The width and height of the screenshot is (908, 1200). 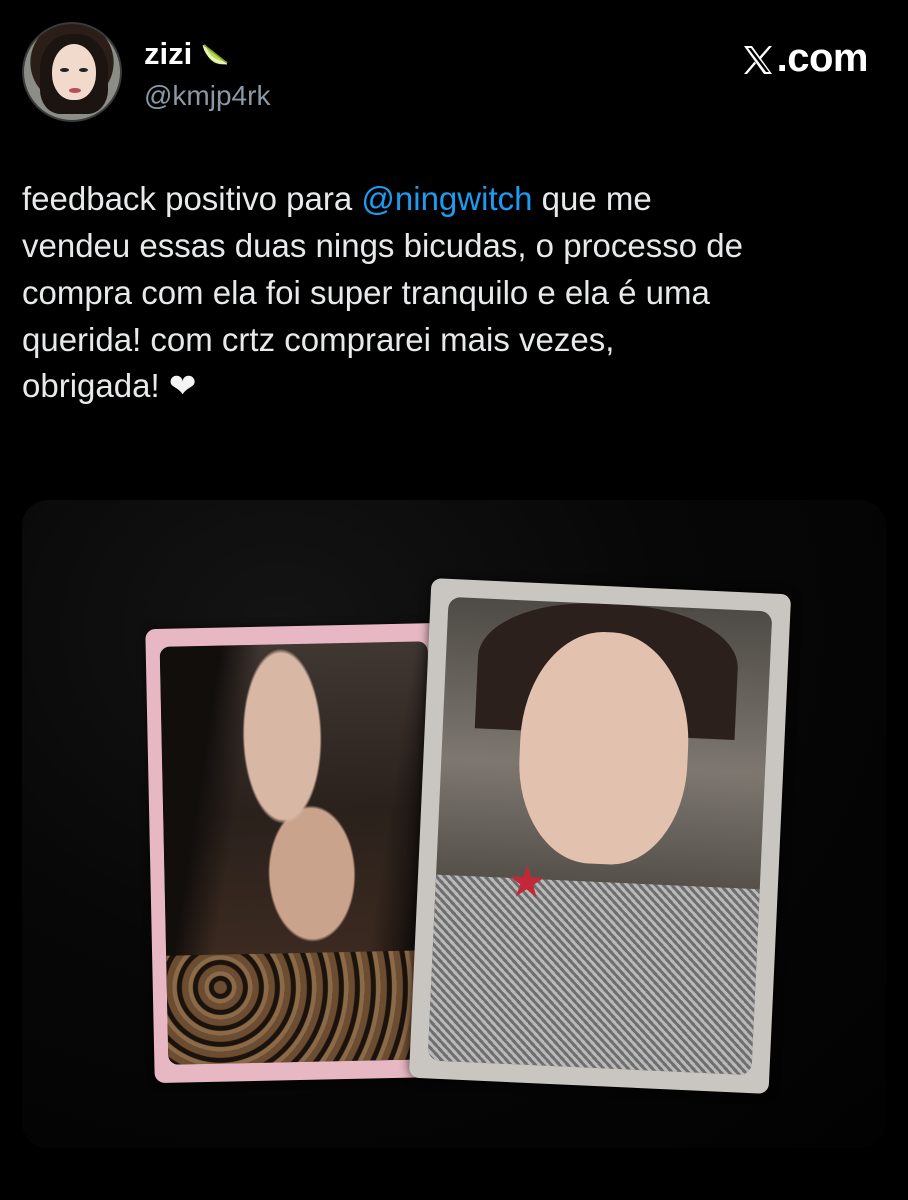 I want to click on photocard-left, so click(x=298, y=853).